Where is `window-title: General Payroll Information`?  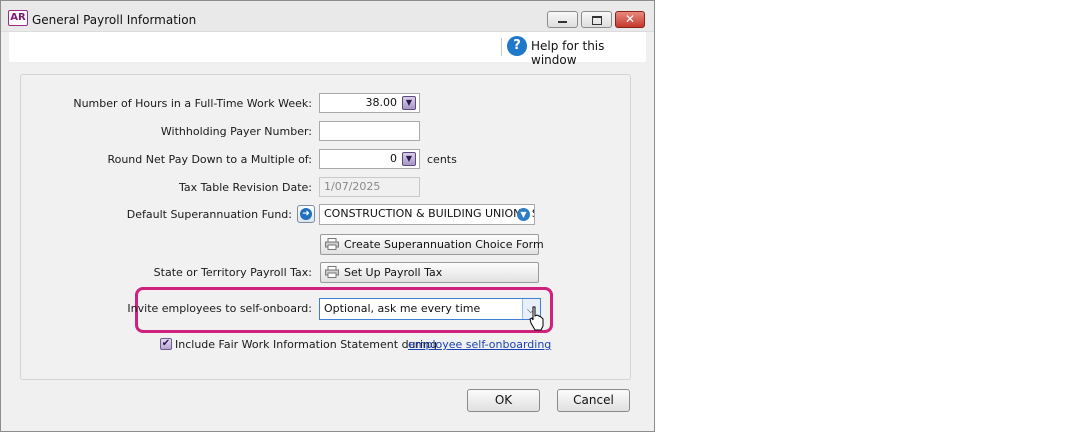
window-title: General Payroll Information is located at coordinates (114, 20).